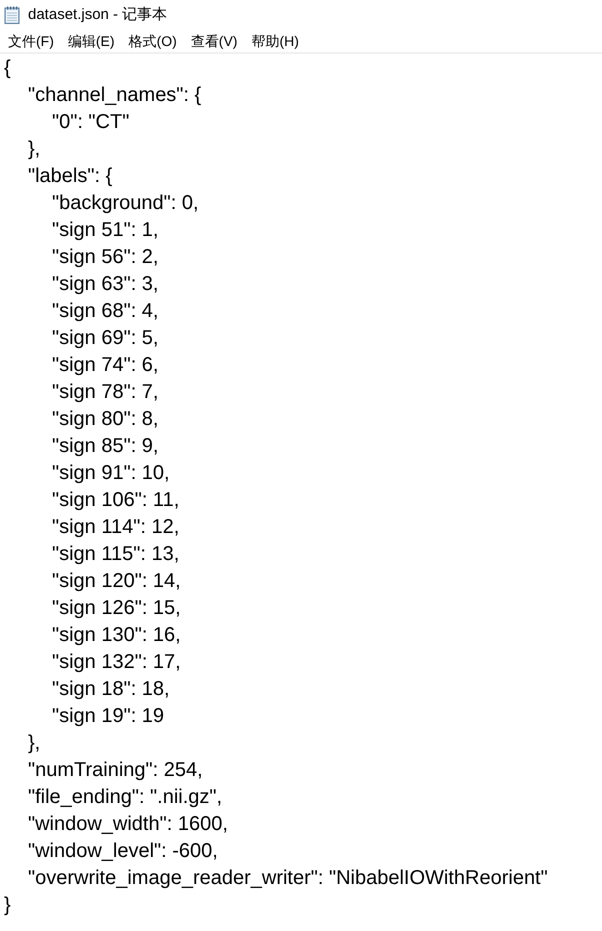 This screenshot has height=931, width=602. Describe the element at coordinates (123, 851) in the screenshot. I see `text-line: "window_level": -600,` at that location.